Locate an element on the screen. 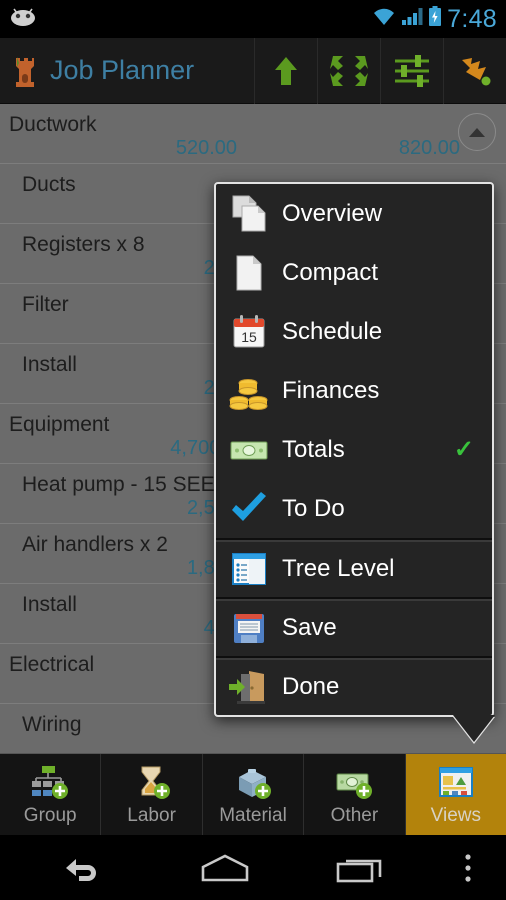 The height and width of the screenshot is (900, 506). row-label: Ducts is located at coordinates (49, 184).